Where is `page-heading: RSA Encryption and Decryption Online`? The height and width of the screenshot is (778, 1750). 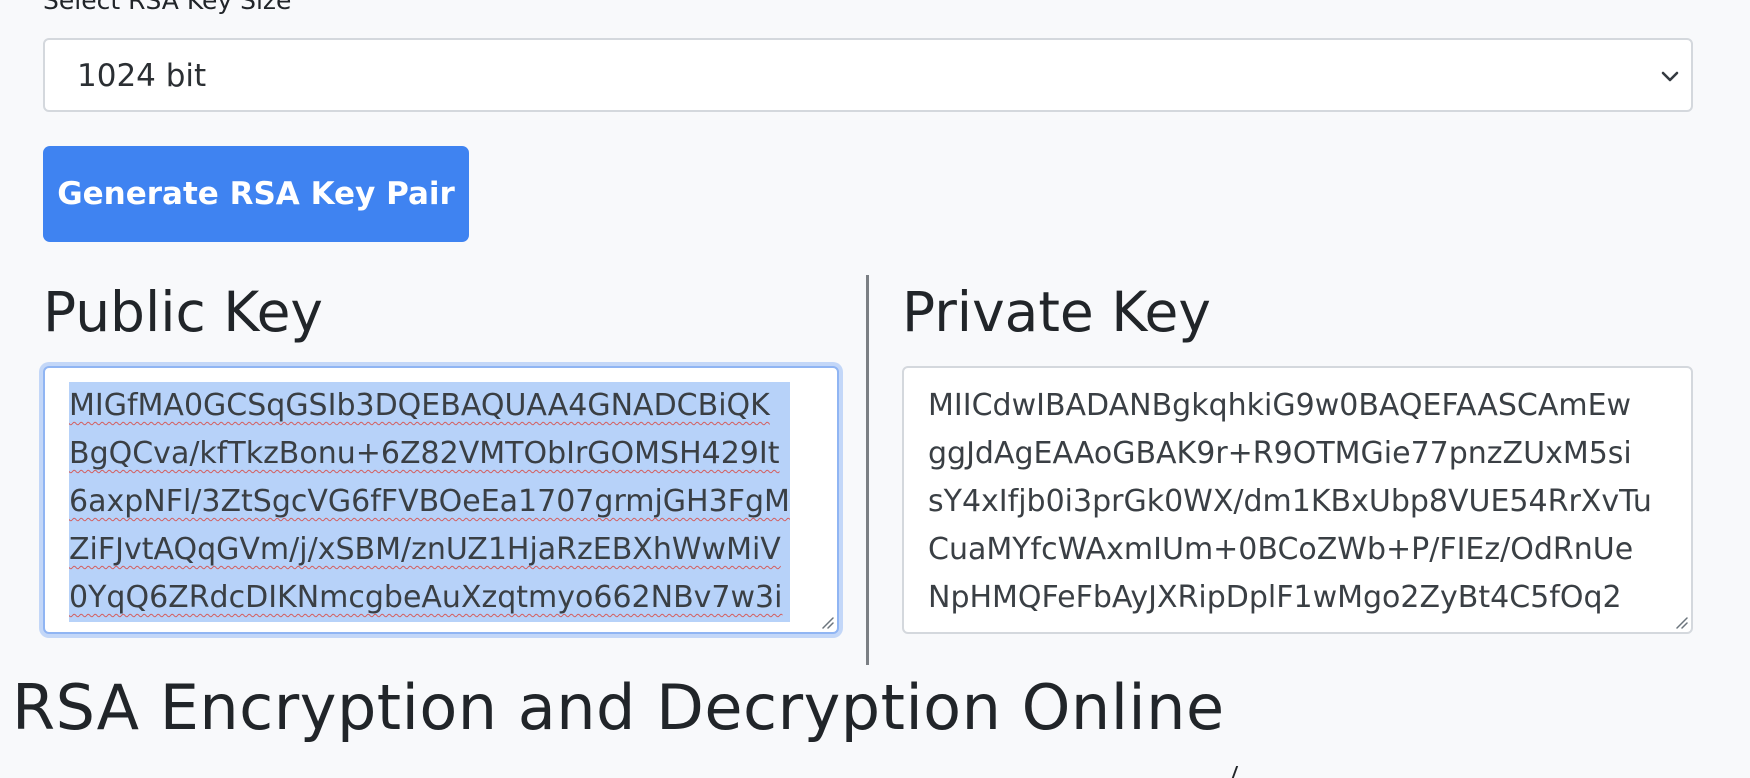 page-heading: RSA Encryption and Decryption Online is located at coordinates (618, 707).